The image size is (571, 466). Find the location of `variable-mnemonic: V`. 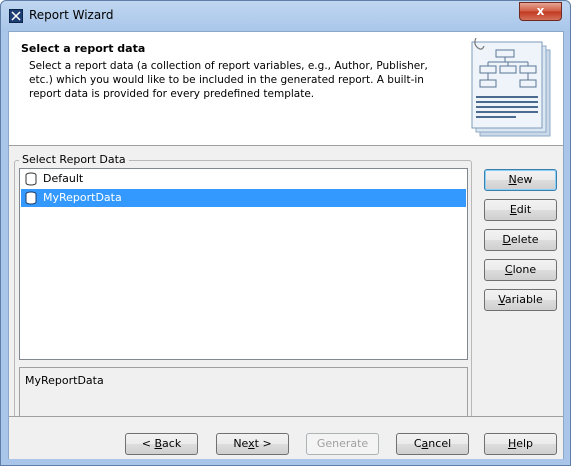

variable-mnemonic: V is located at coordinates (501, 299).